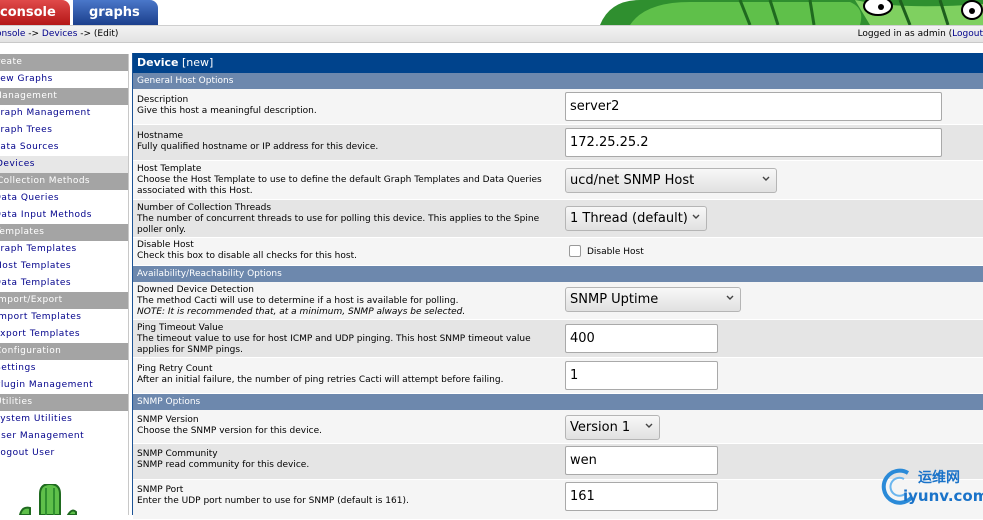 Image resolution: width=983 pixels, height=520 pixels. Describe the element at coordinates (64, 164) in the screenshot. I see `sidebar-item-devices: Devices` at that location.